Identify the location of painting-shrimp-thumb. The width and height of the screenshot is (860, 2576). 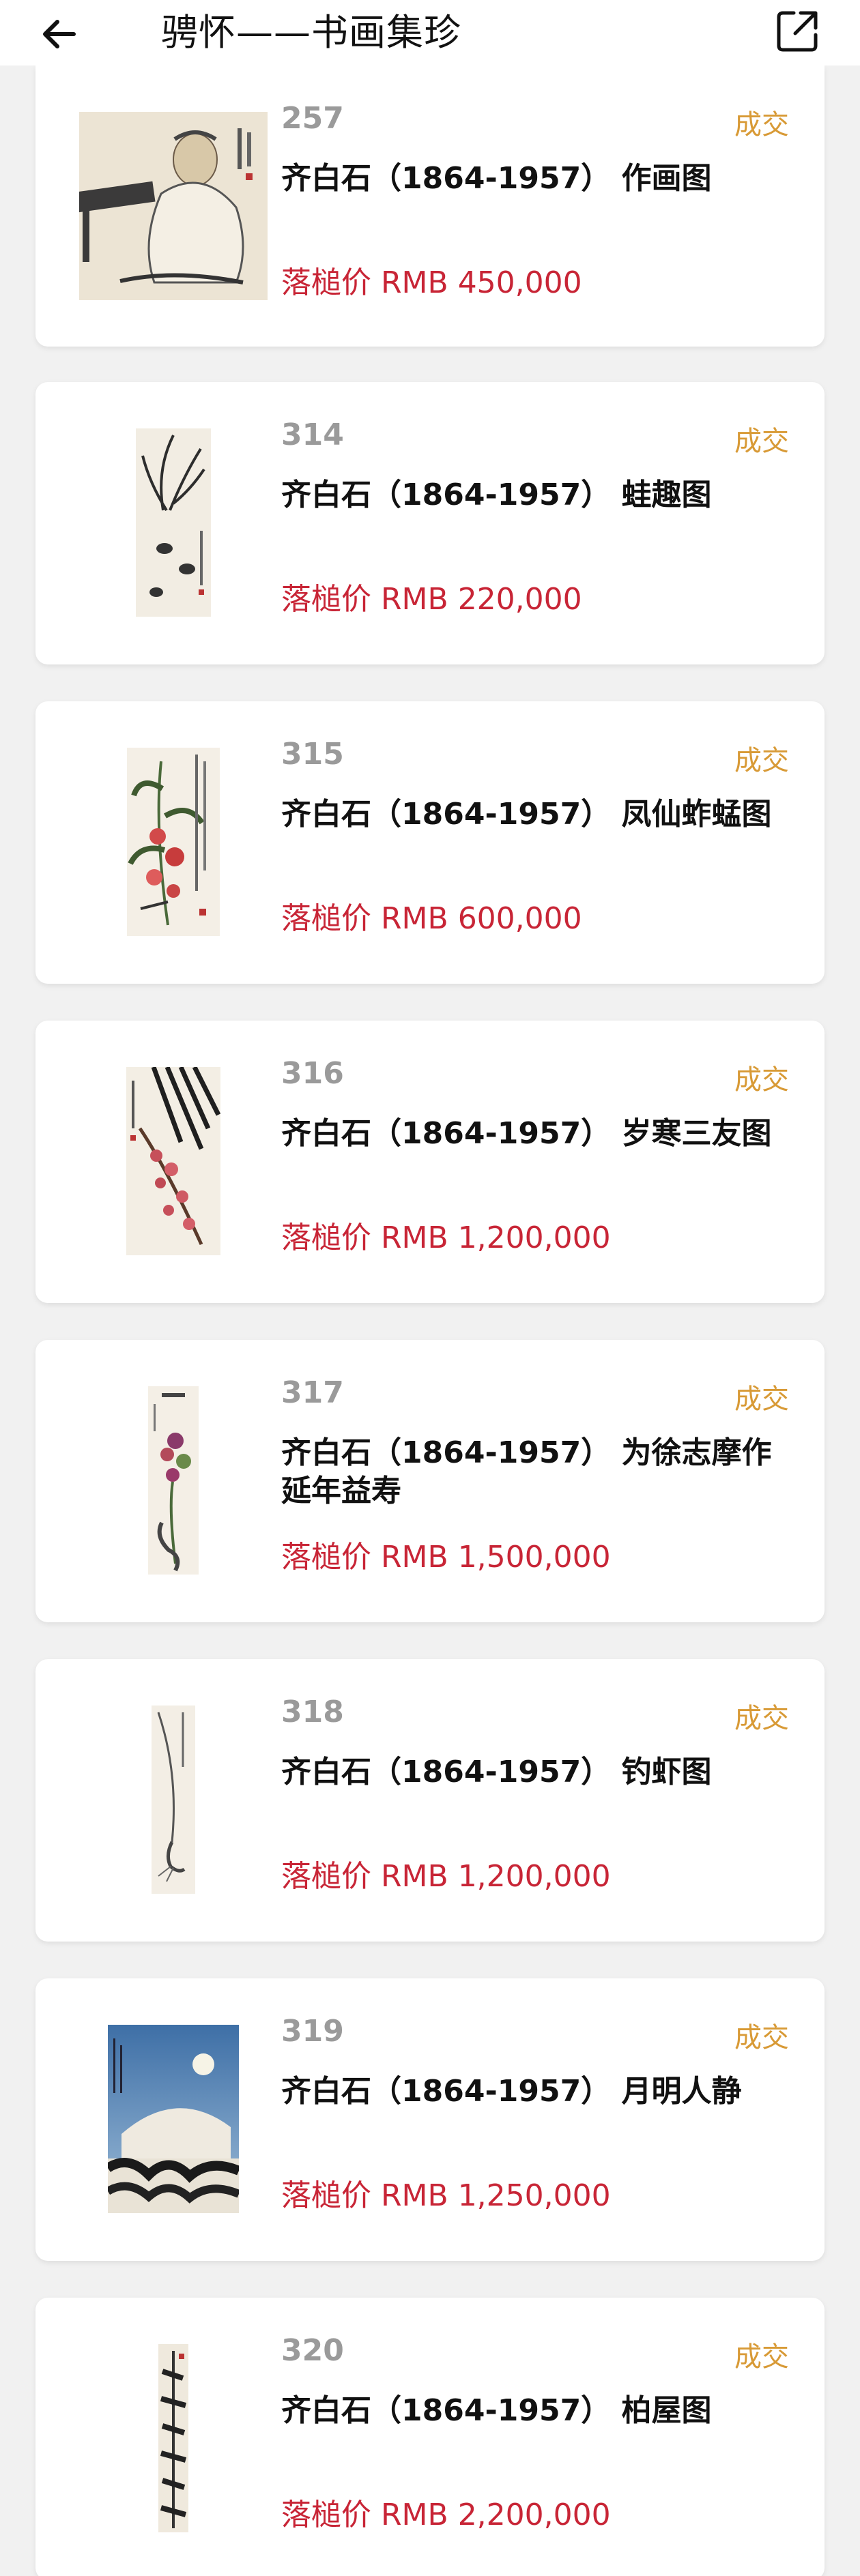
(173, 1799).